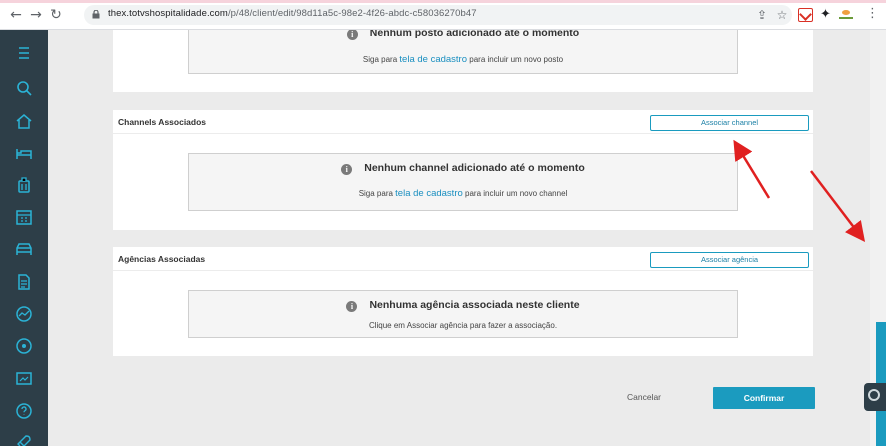 Image resolution: width=886 pixels, height=446 pixels. Describe the element at coordinates (24, 121) in the screenshot. I see `home-icon` at that location.